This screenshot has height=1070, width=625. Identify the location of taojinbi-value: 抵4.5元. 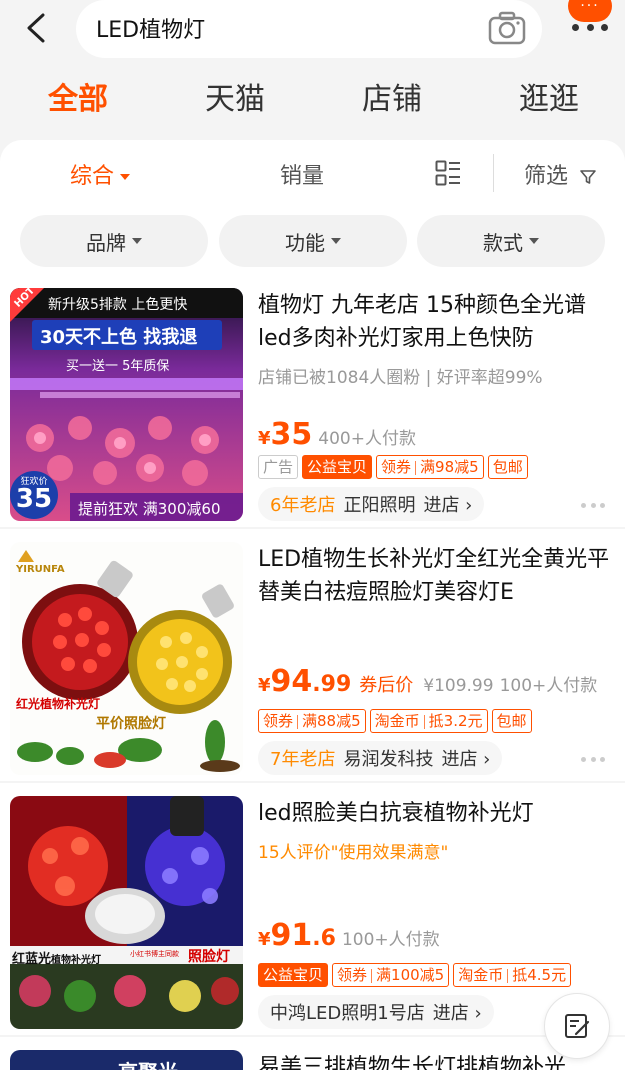
(539, 975).